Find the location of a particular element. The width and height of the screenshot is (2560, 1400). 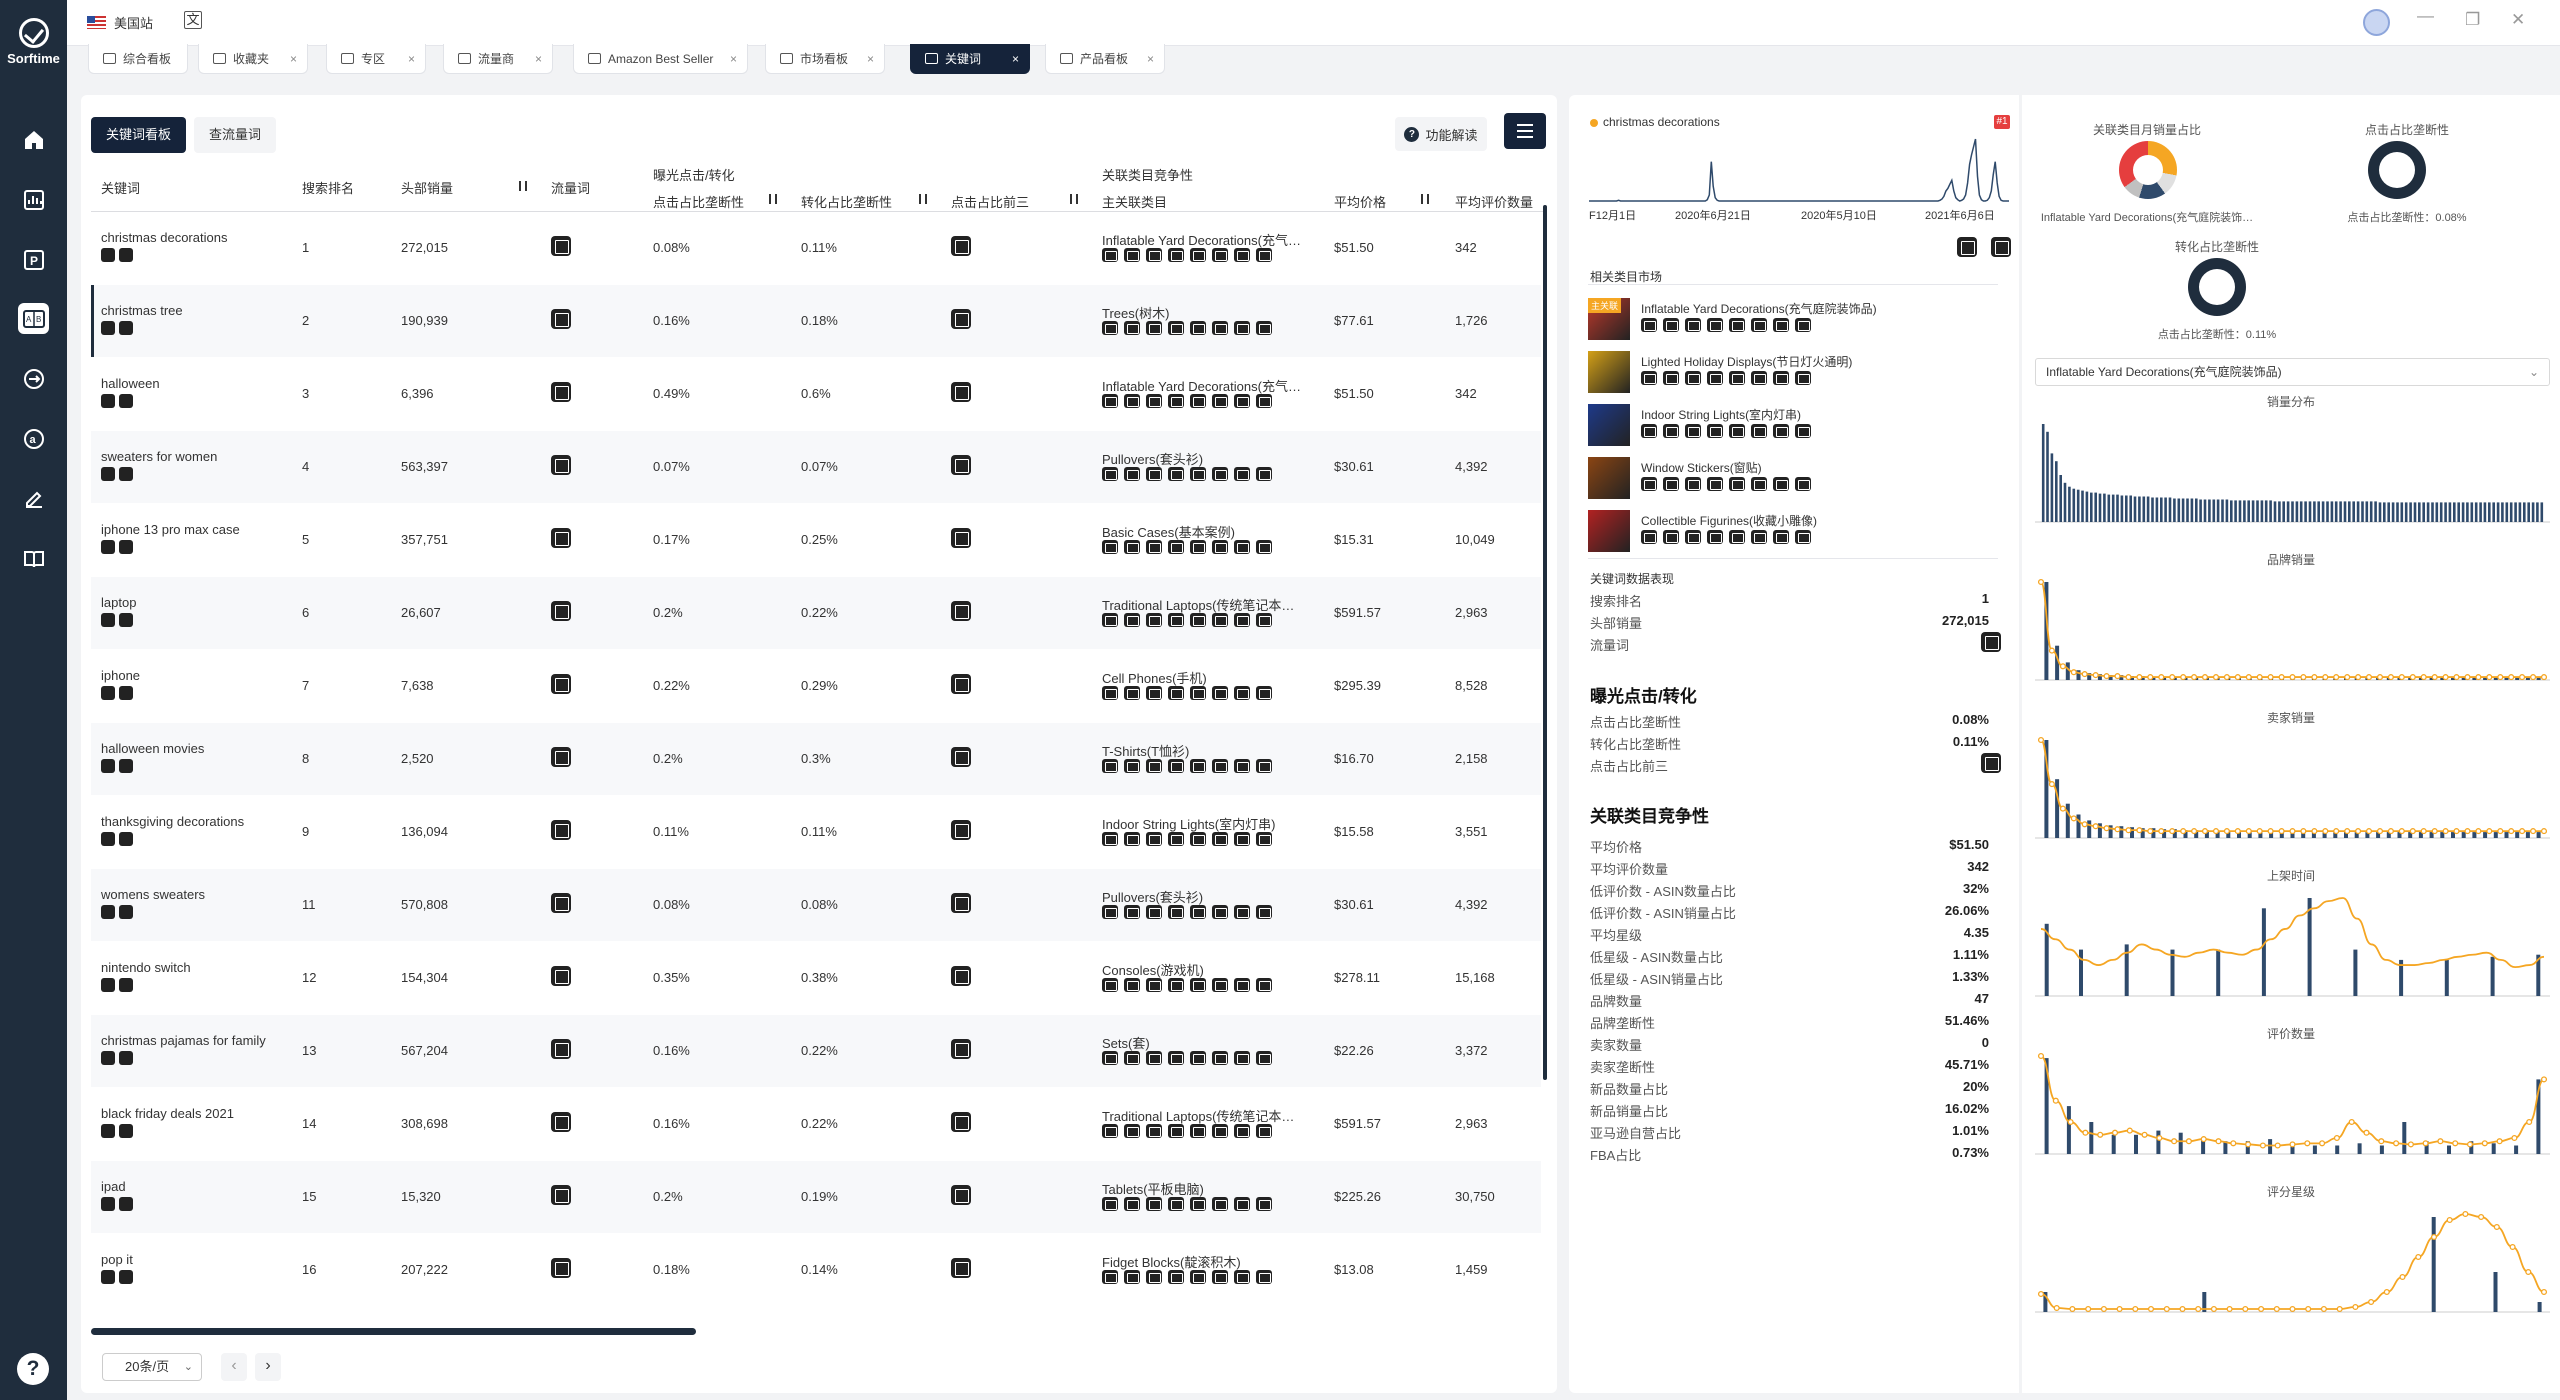

minimize-icon: — is located at coordinates (2425, 16).